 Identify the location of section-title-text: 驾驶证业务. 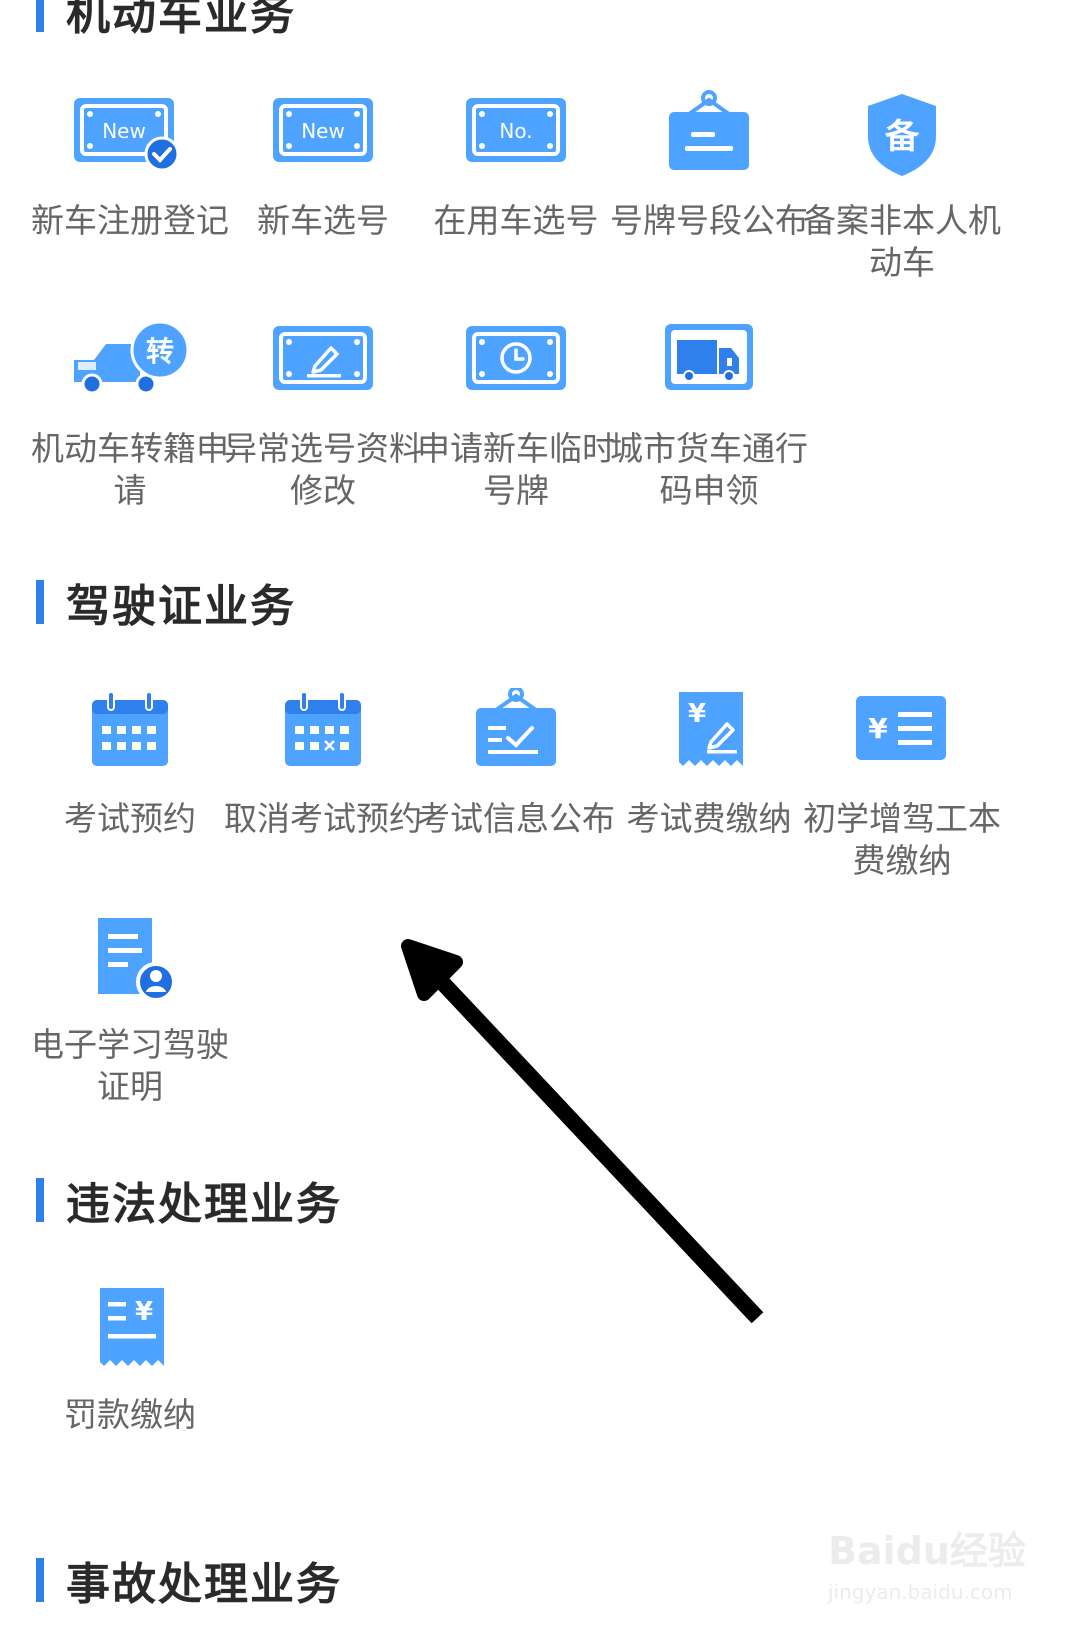
(181, 606).